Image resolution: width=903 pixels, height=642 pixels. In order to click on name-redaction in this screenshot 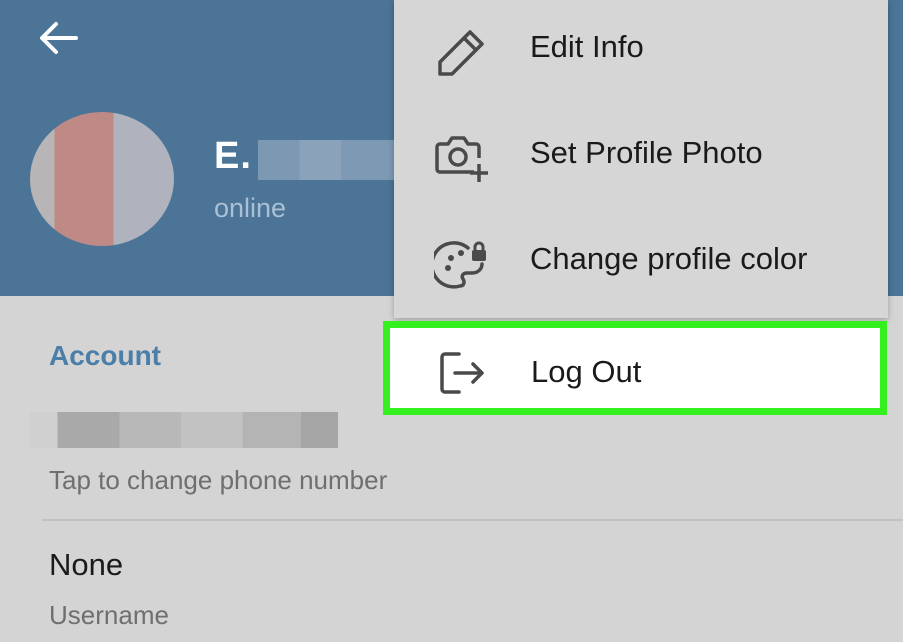, I will do `click(327, 160)`.